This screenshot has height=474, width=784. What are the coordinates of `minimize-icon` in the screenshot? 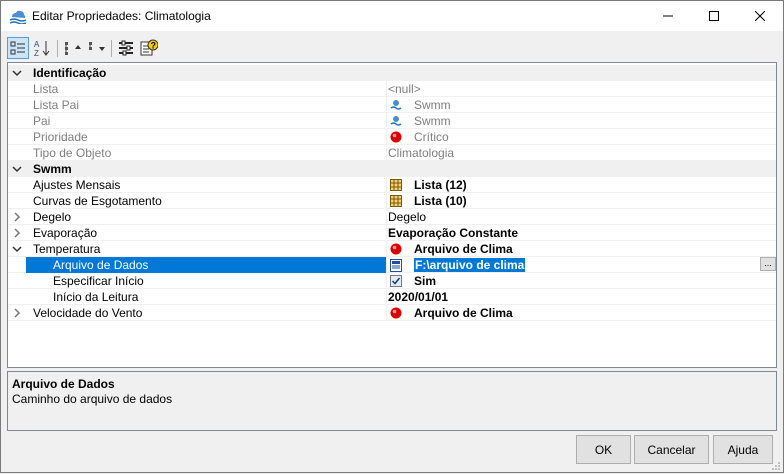 It's located at (668, 16).